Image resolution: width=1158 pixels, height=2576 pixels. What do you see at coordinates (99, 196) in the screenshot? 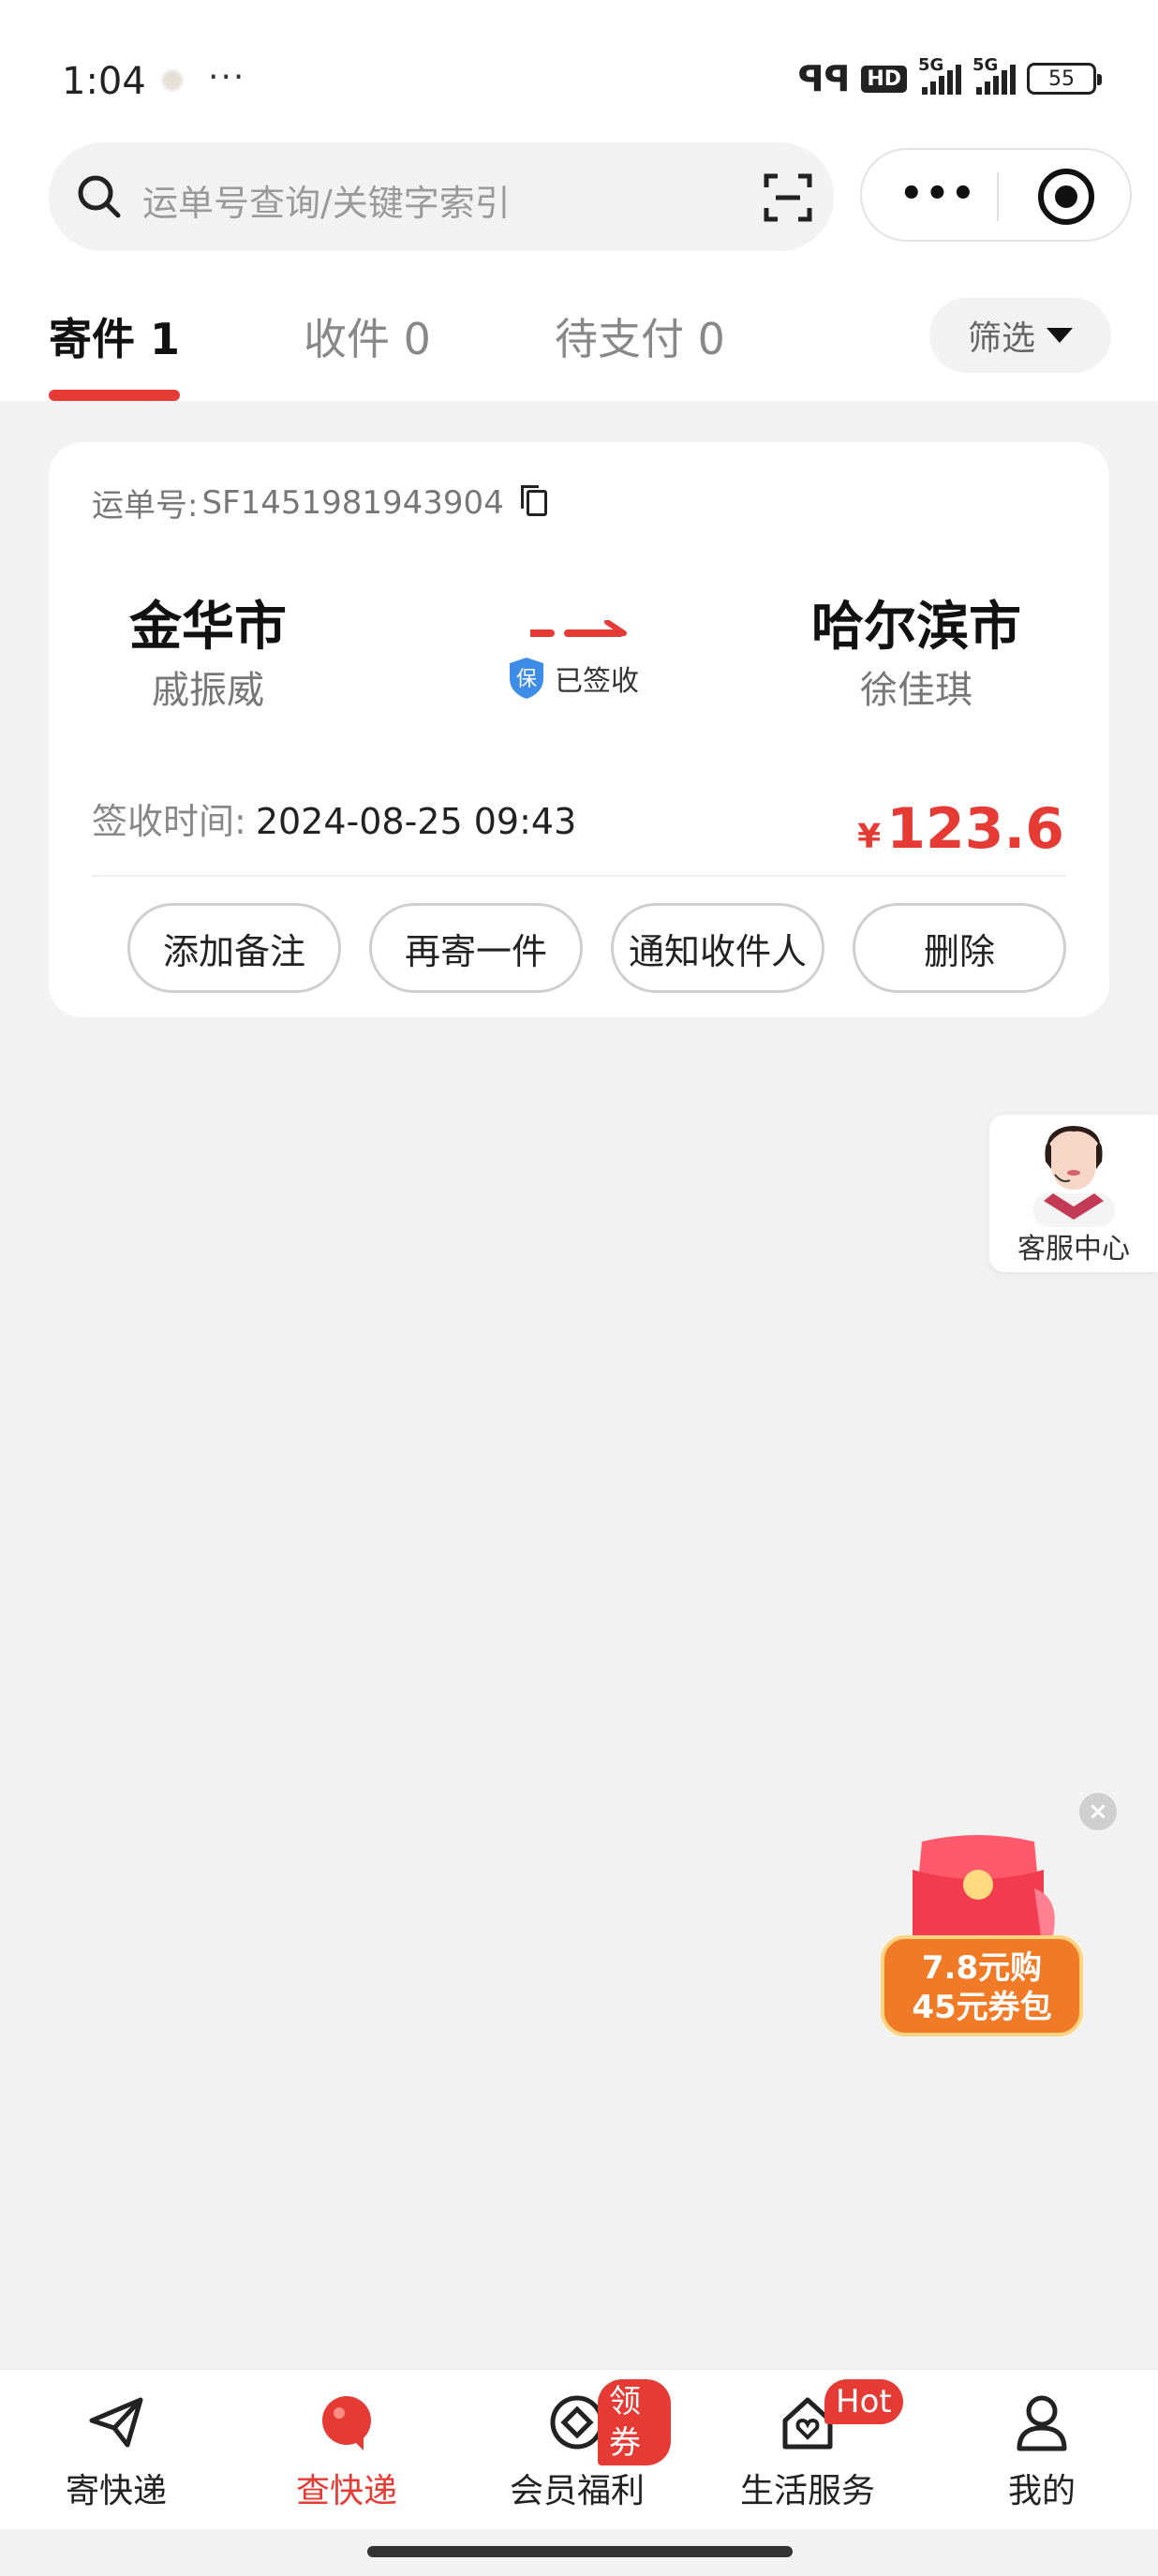
I see `search-icon` at bounding box center [99, 196].